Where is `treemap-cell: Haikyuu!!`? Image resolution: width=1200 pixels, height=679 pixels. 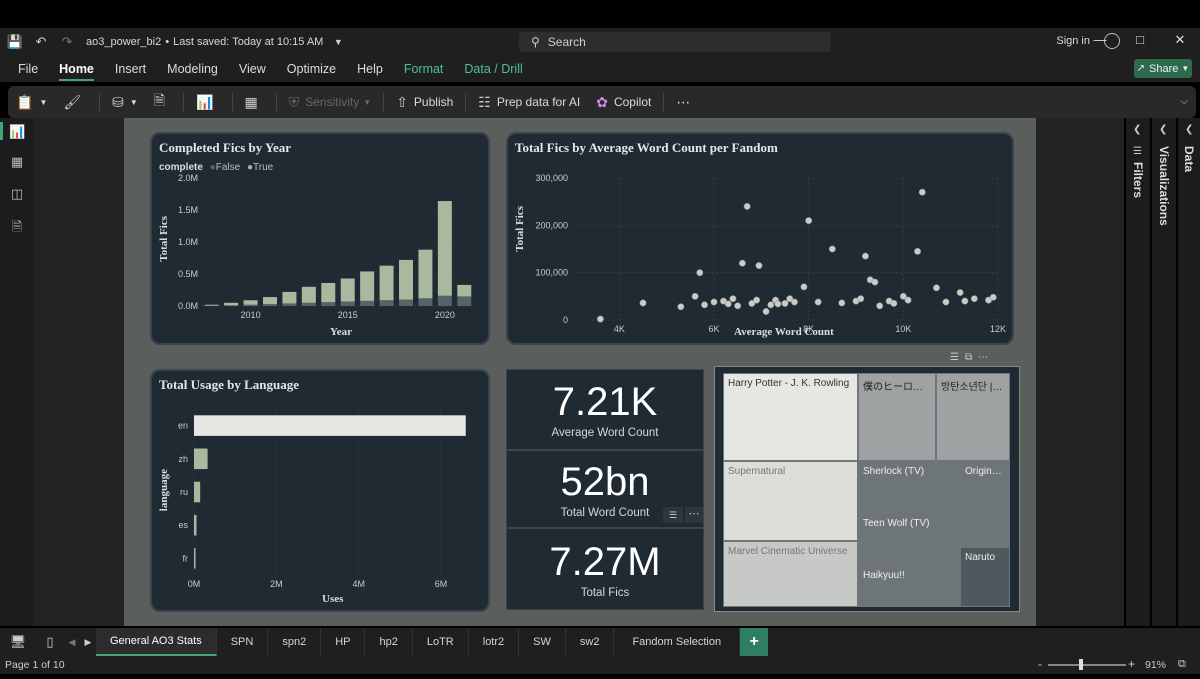 treemap-cell: Haikyuu!! is located at coordinates (909, 586).